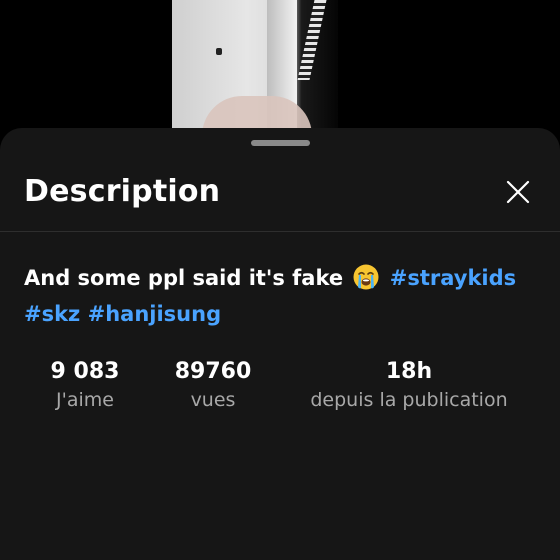  What do you see at coordinates (312, 40) in the screenshot?
I see `video-zipper` at bounding box center [312, 40].